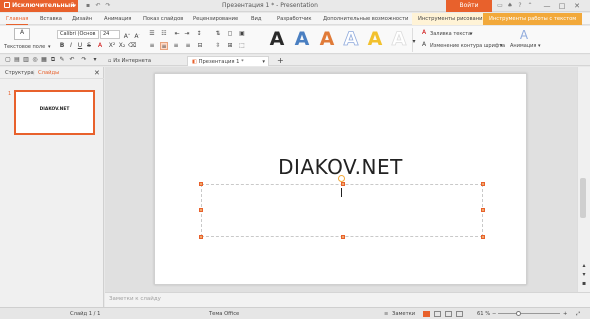 This screenshot has width=590, height=319. What do you see at coordinates (469, 6) in the screenshot?
I see `login-button: Войти` at bounding box center [469, 6].